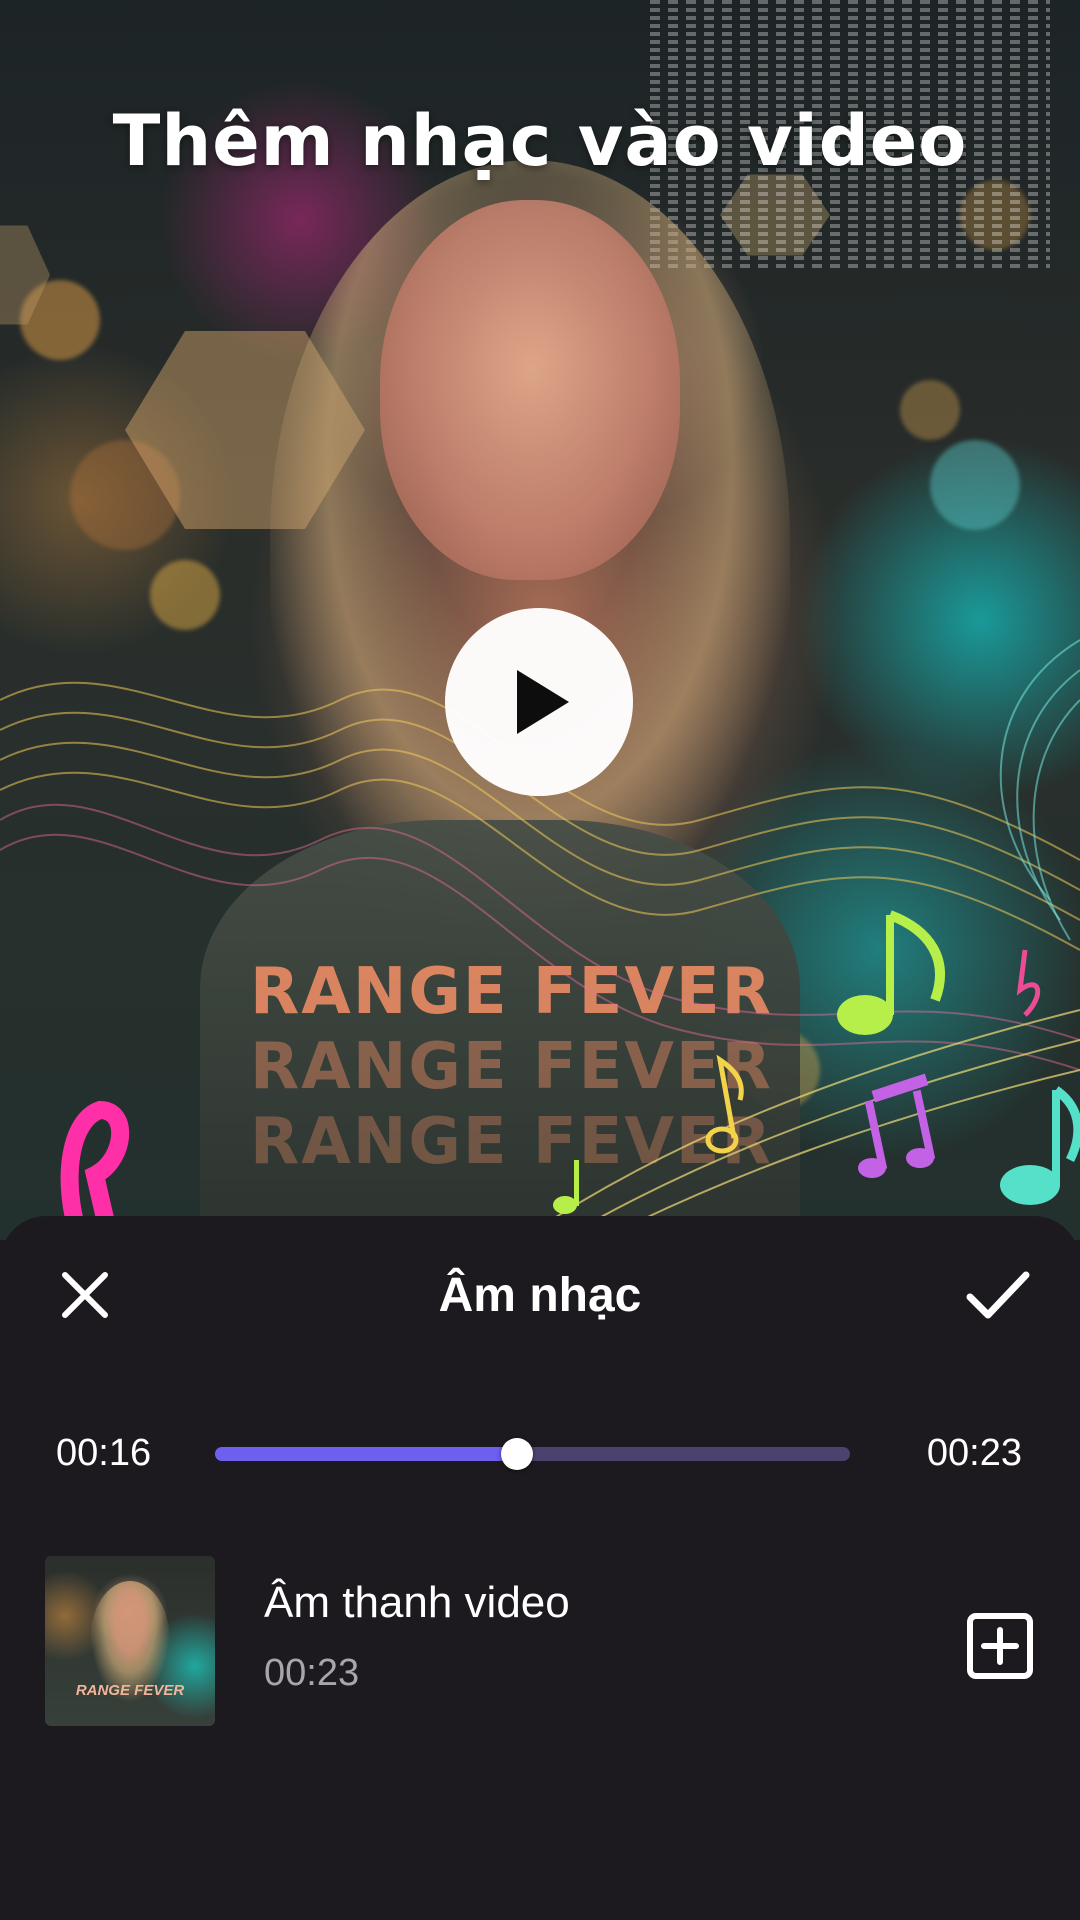 The image size is (1080, 1920). I want to click on close-icon, so click(85, 1295).